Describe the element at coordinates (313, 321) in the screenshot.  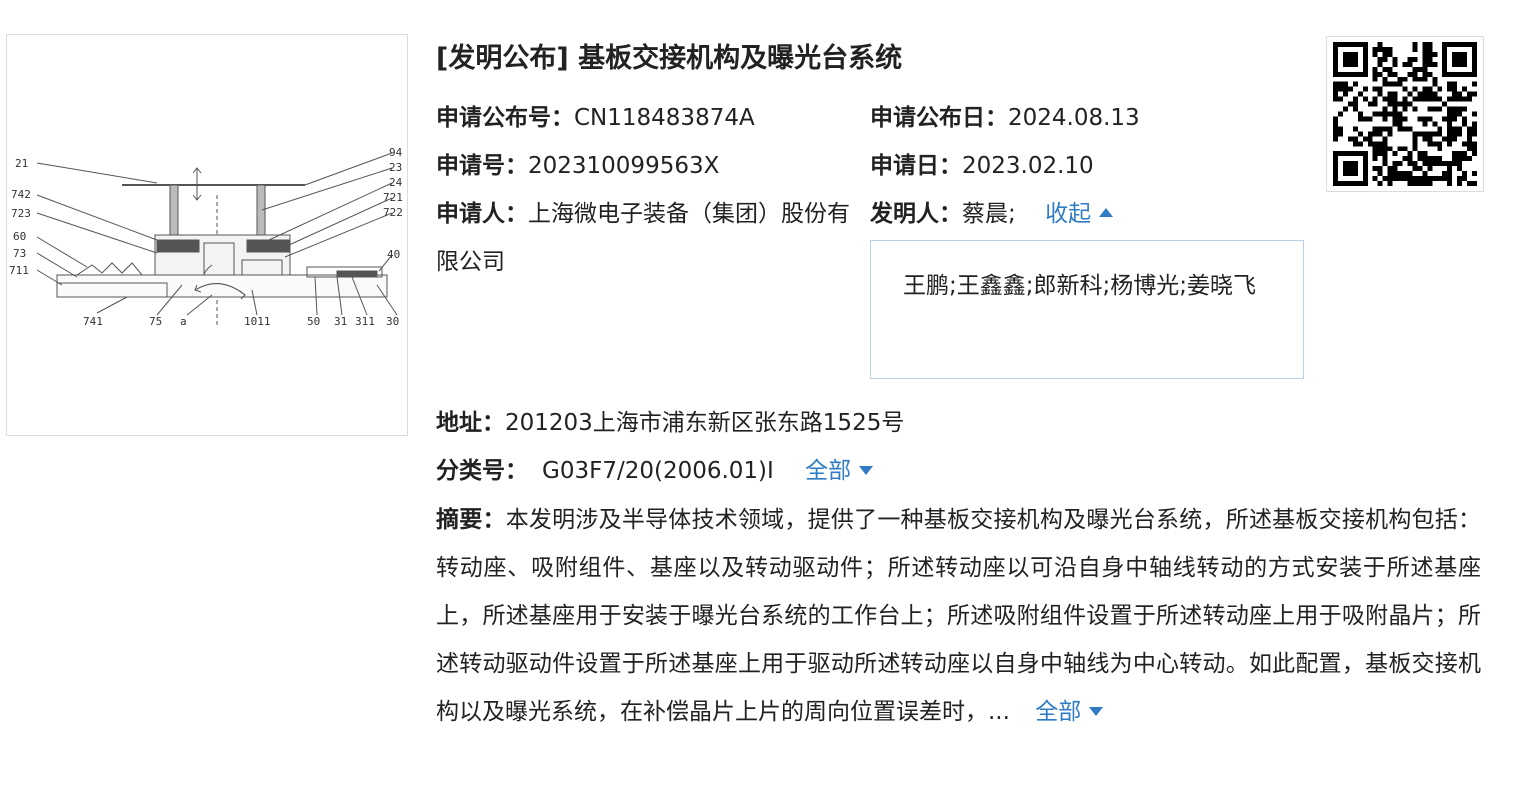
I see `figure-label: 50` at that location.